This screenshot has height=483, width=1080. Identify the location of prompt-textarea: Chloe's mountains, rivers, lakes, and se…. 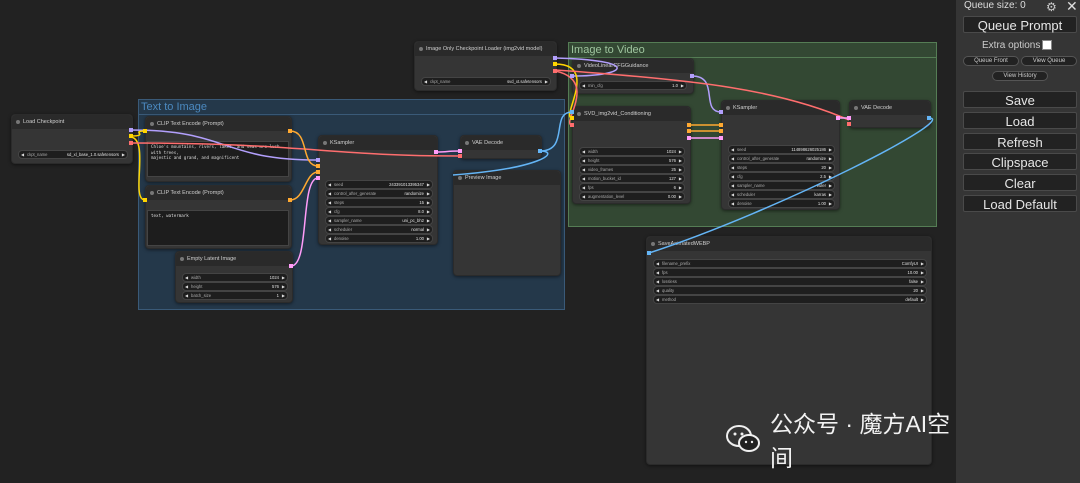
(218, 159).